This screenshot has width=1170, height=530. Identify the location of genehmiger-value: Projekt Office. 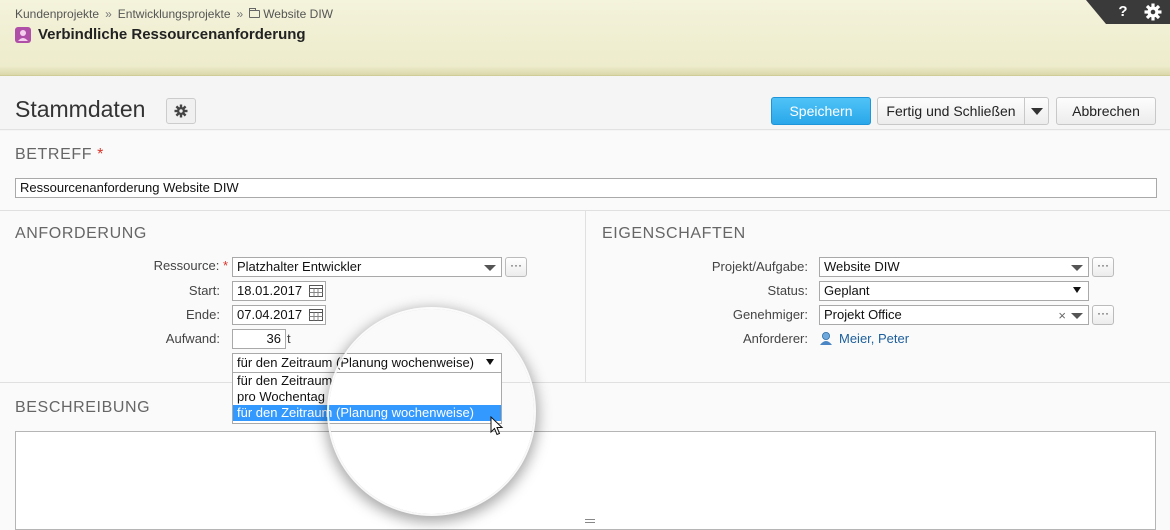
(863, 314).